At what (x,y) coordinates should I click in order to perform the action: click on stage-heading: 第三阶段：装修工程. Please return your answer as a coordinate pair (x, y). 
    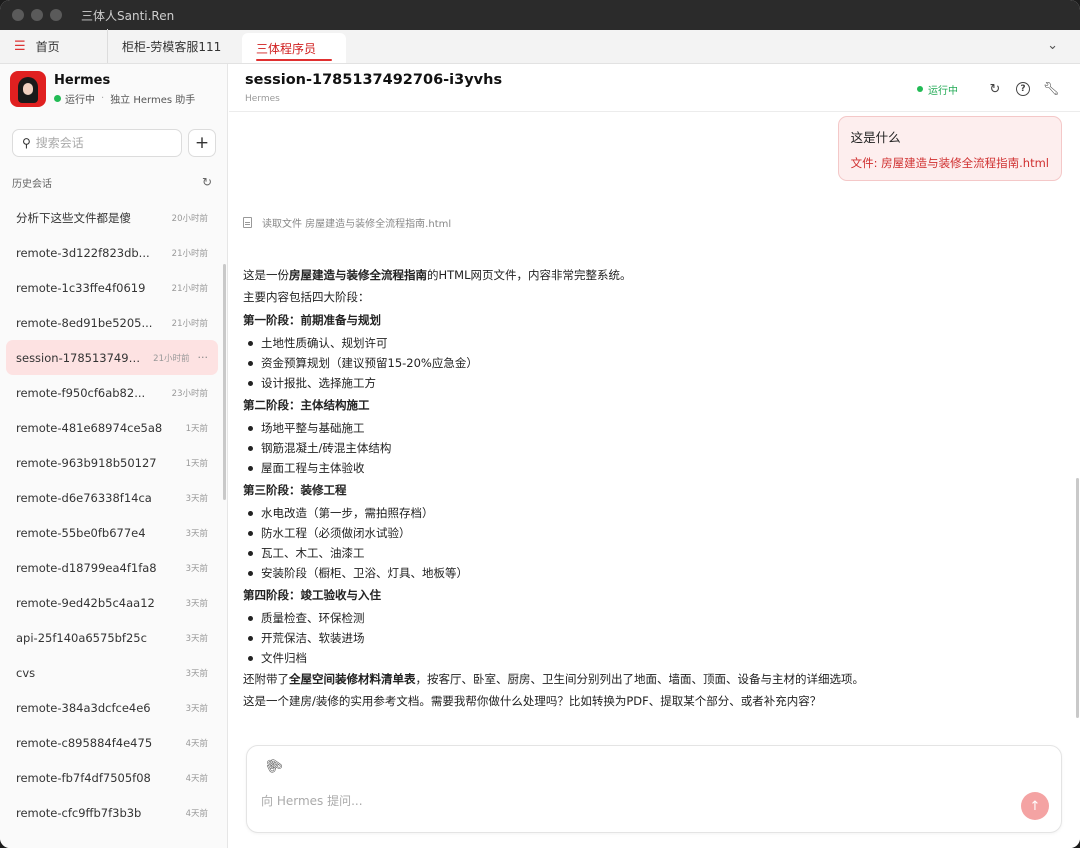
    Looking at the image, I should click on (295, 490).